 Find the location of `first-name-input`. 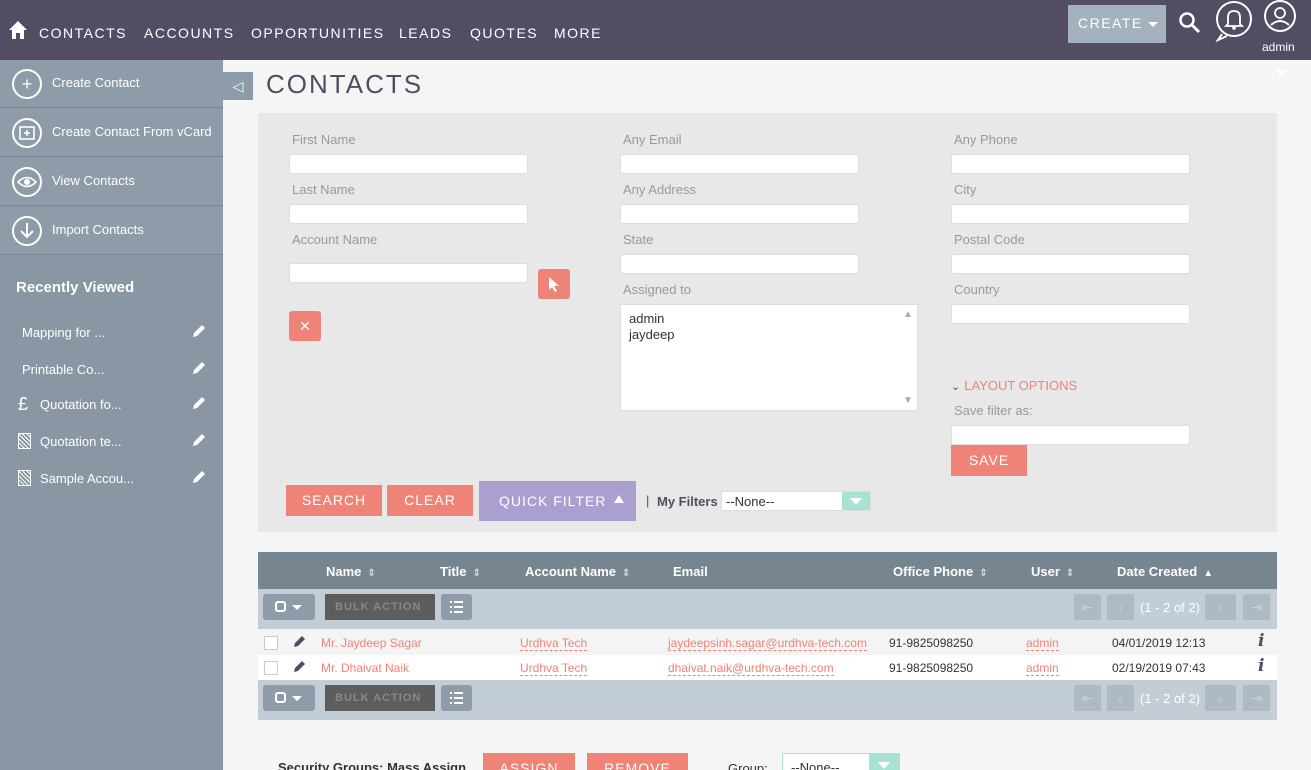

first-name-input is located at coordinates (408, 164).